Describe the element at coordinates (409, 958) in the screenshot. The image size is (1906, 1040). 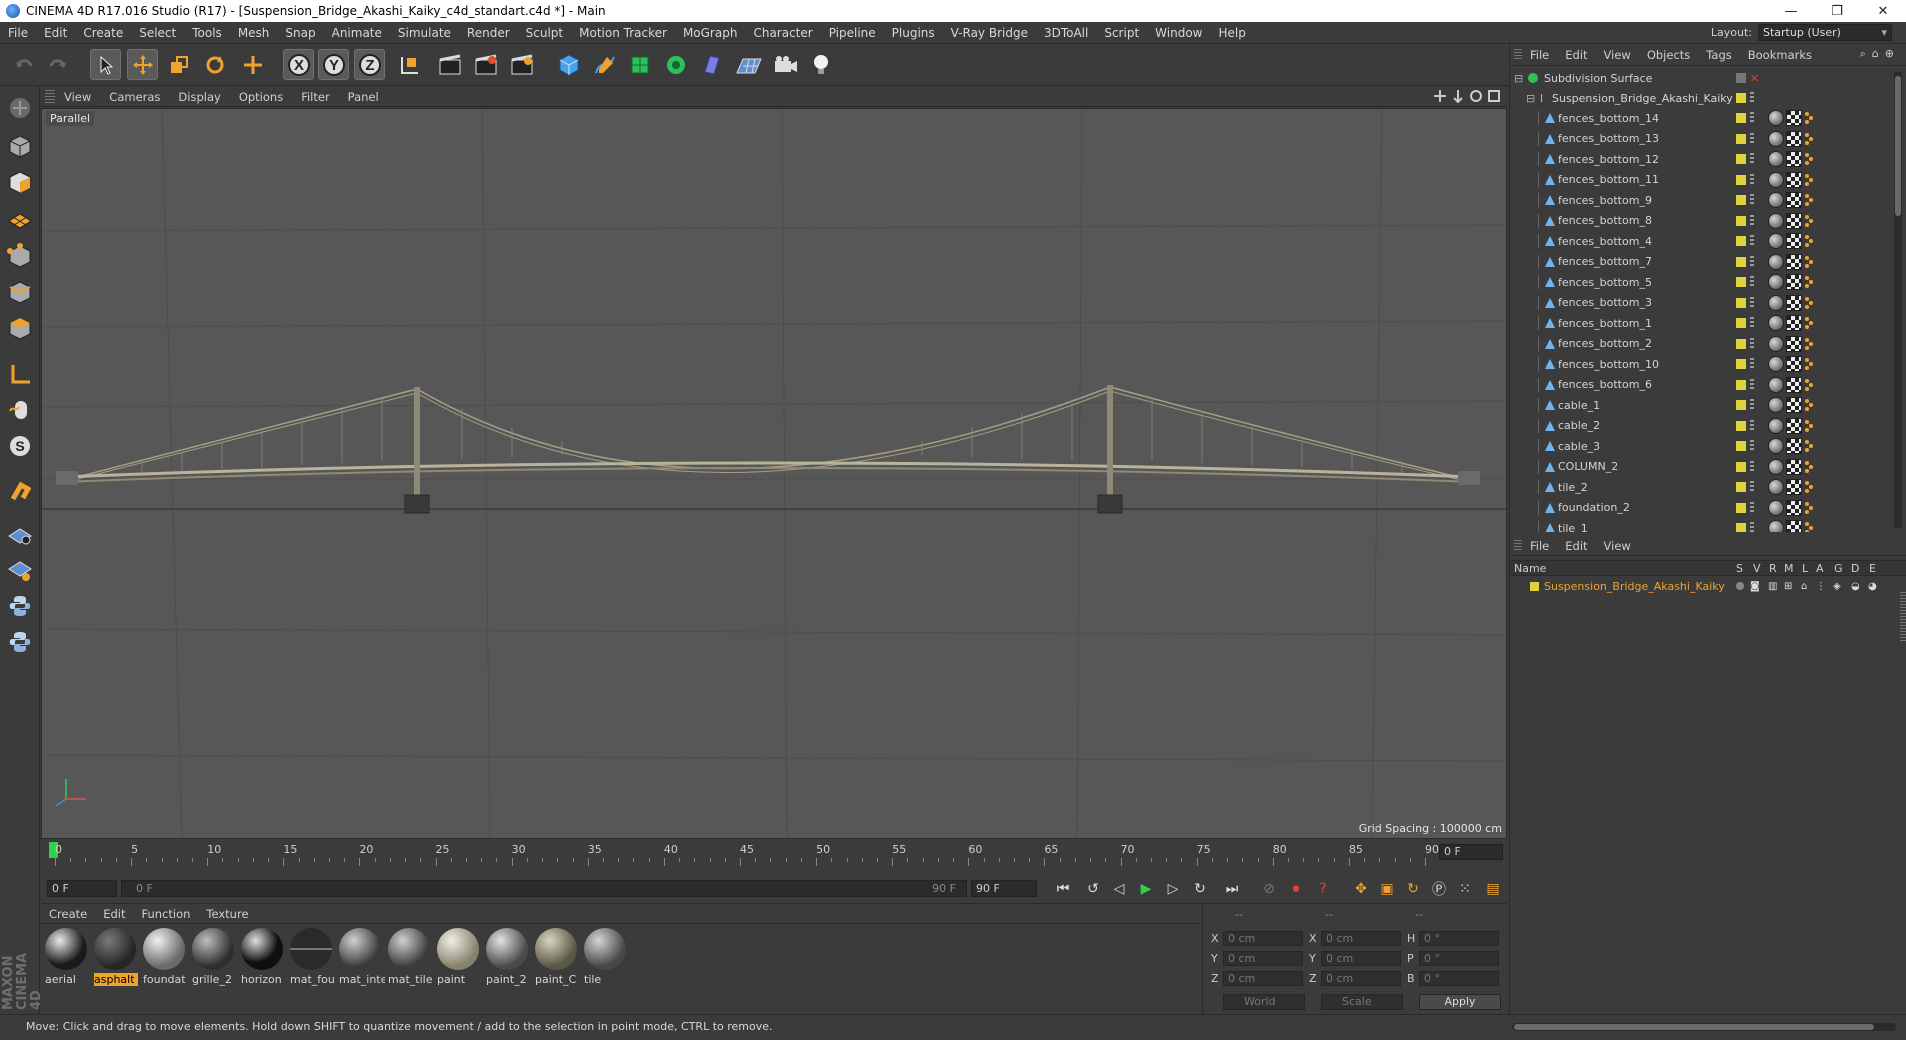
I see `material-swatch: mat_tile` at that location.